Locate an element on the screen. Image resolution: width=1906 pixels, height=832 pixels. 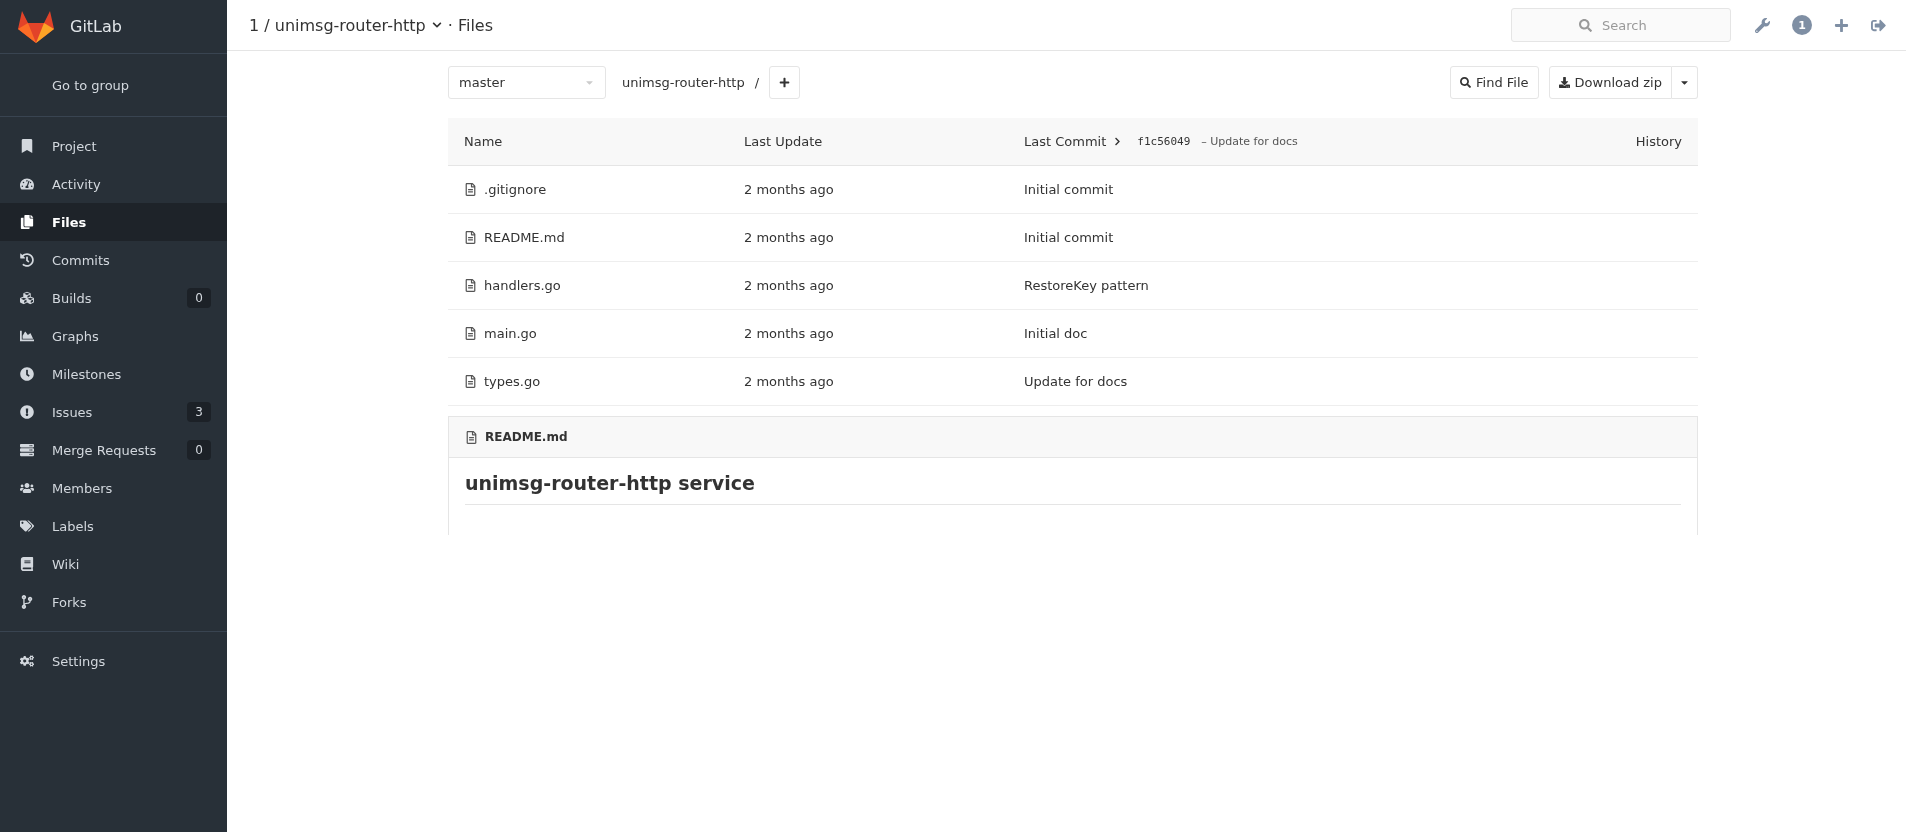
sidebar-item-label: Issues is located at coordinates (73, 412).